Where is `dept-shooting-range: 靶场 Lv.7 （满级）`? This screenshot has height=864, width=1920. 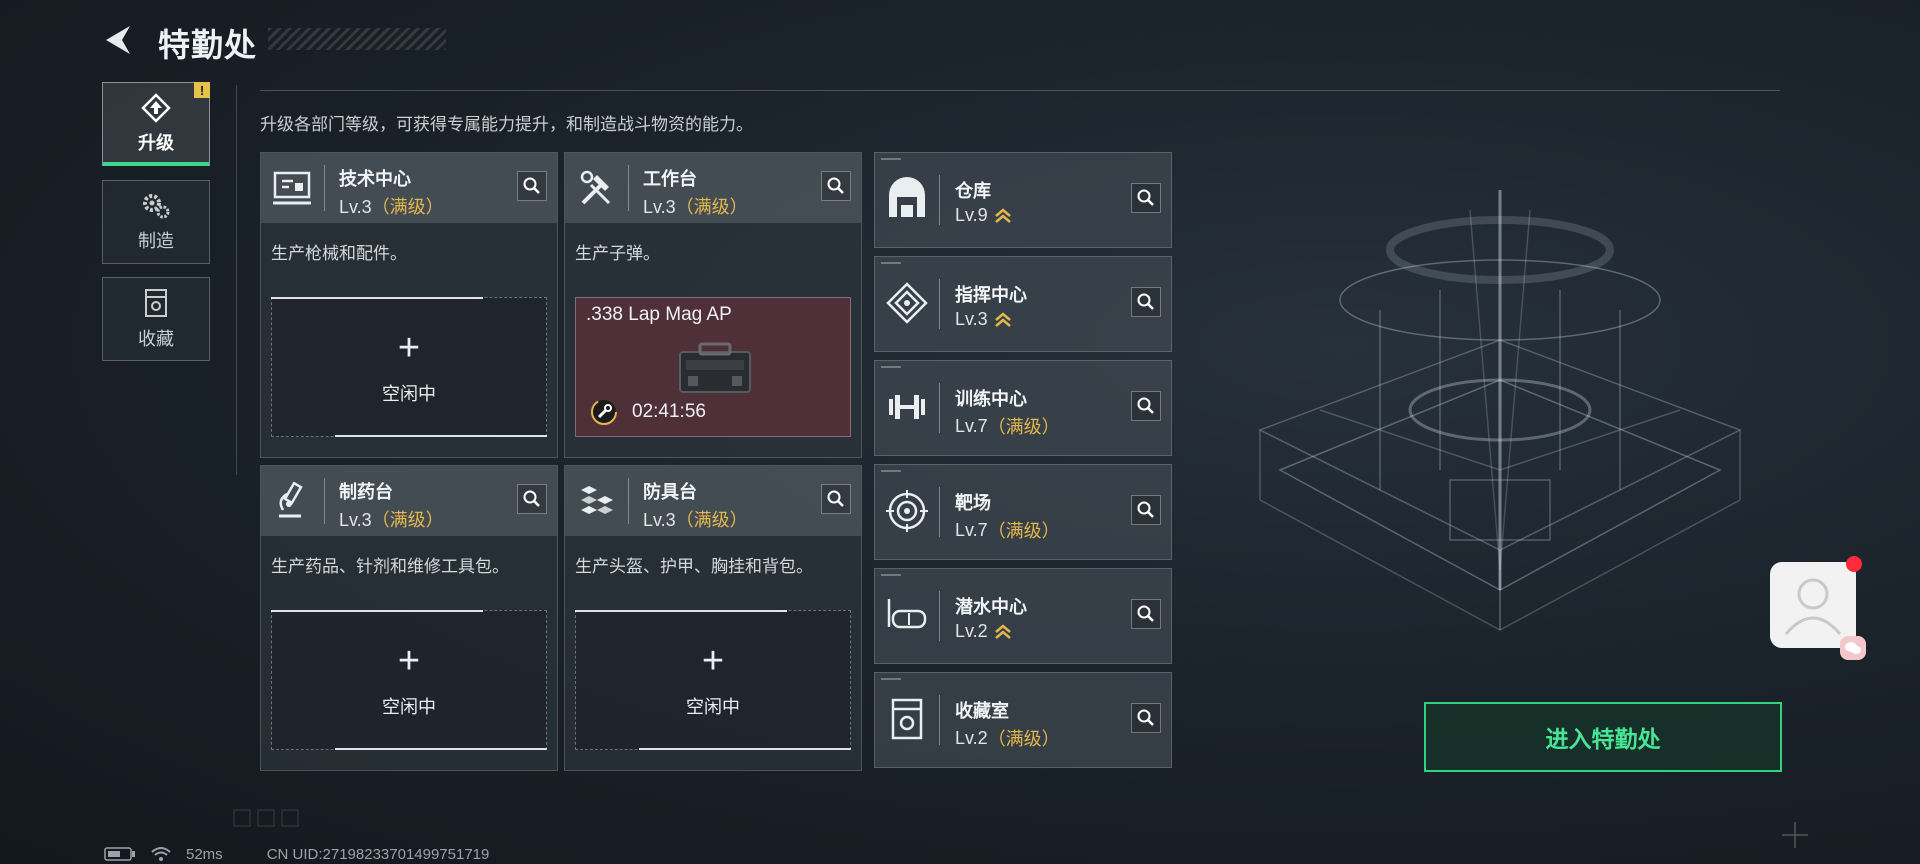 dept-shooting-range: 靶场 Lv.7 （满级） is located at coordinates (1023, 512).